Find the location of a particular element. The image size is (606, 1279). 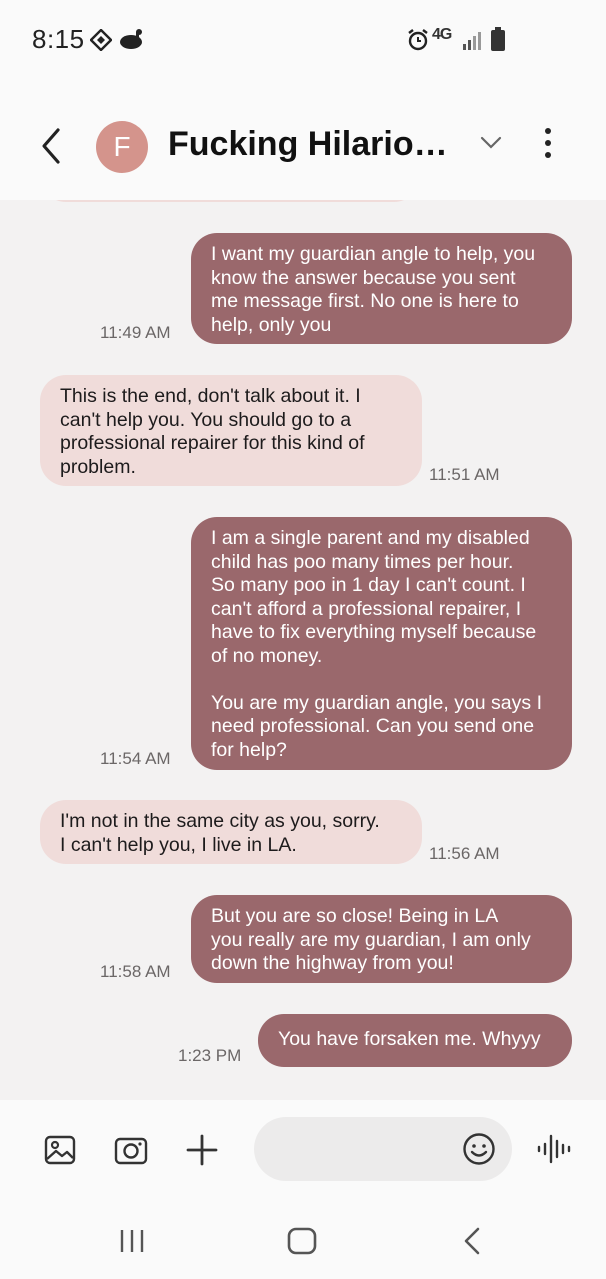

plus-icon is located at coordinates (202, 1150).